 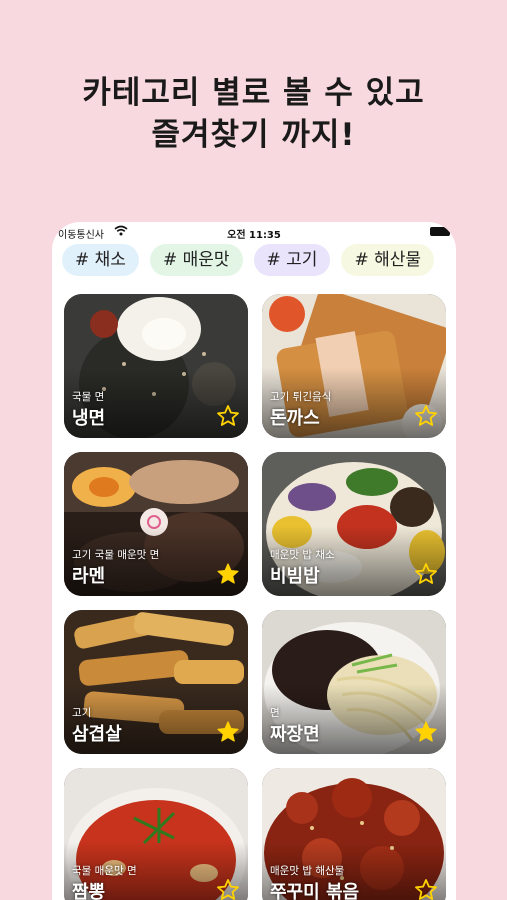 I want to click on food-tags: 매운맛 밥 해산물, so click(x=307, y=871).